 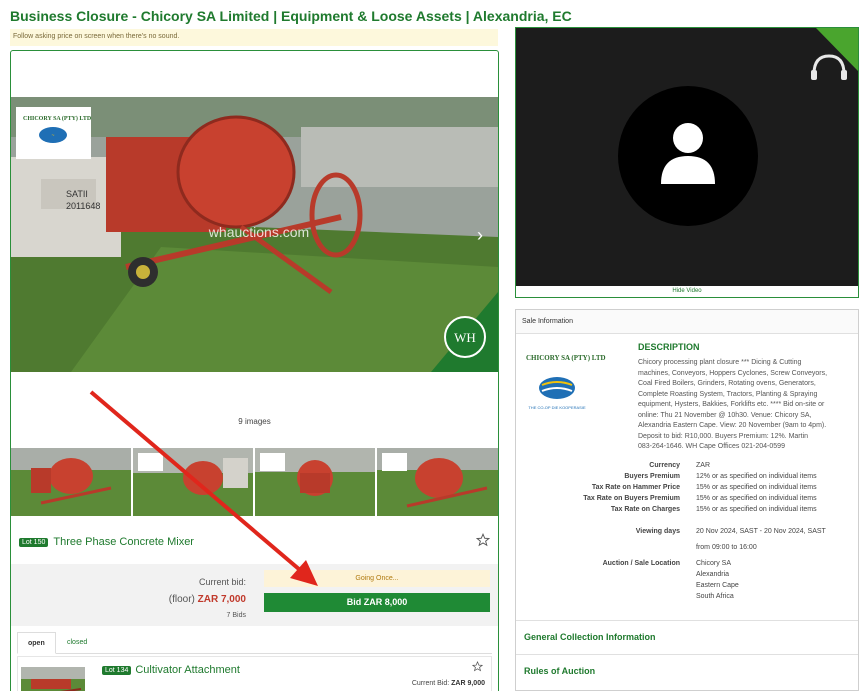 I want to click on tax-charges-value: 15% or as specified on individual items, so click(x=756, y=509).